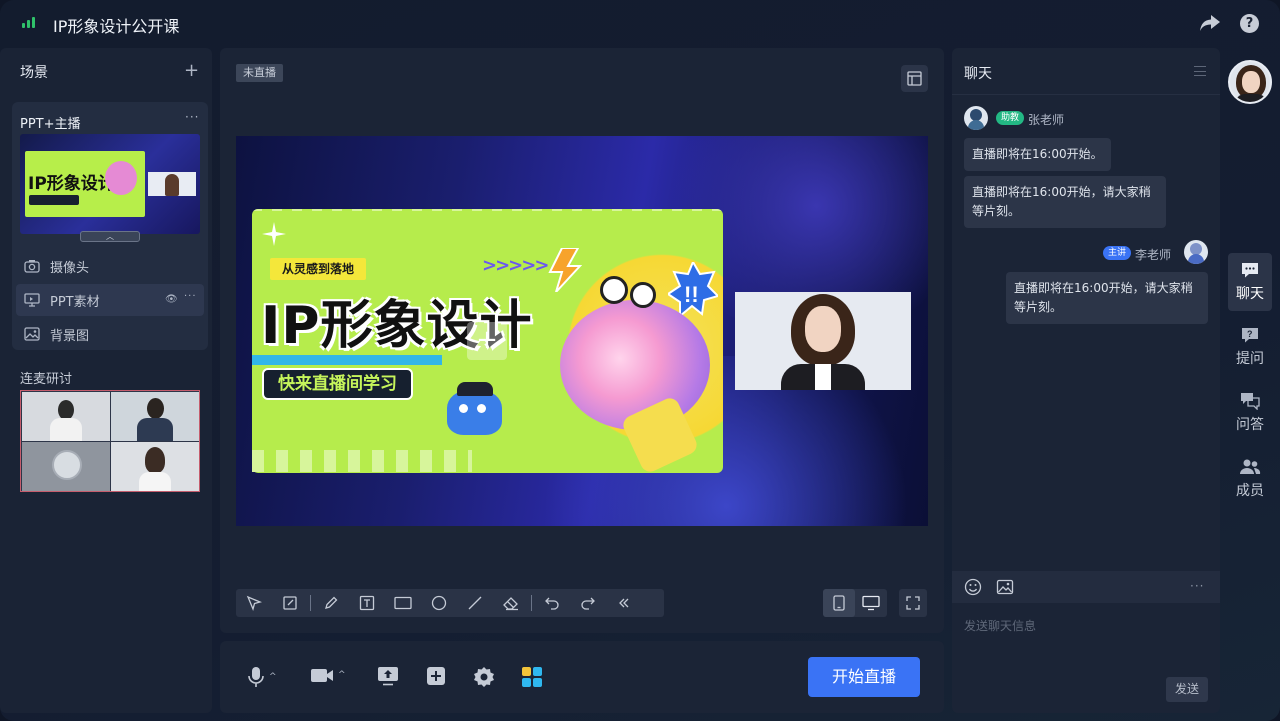 The width and height of the screenshot is (1280, 721). What do you see at coordinates (256, 677) in the screenshot?
I see `microphone-icon` at bounding box center [256, 677].